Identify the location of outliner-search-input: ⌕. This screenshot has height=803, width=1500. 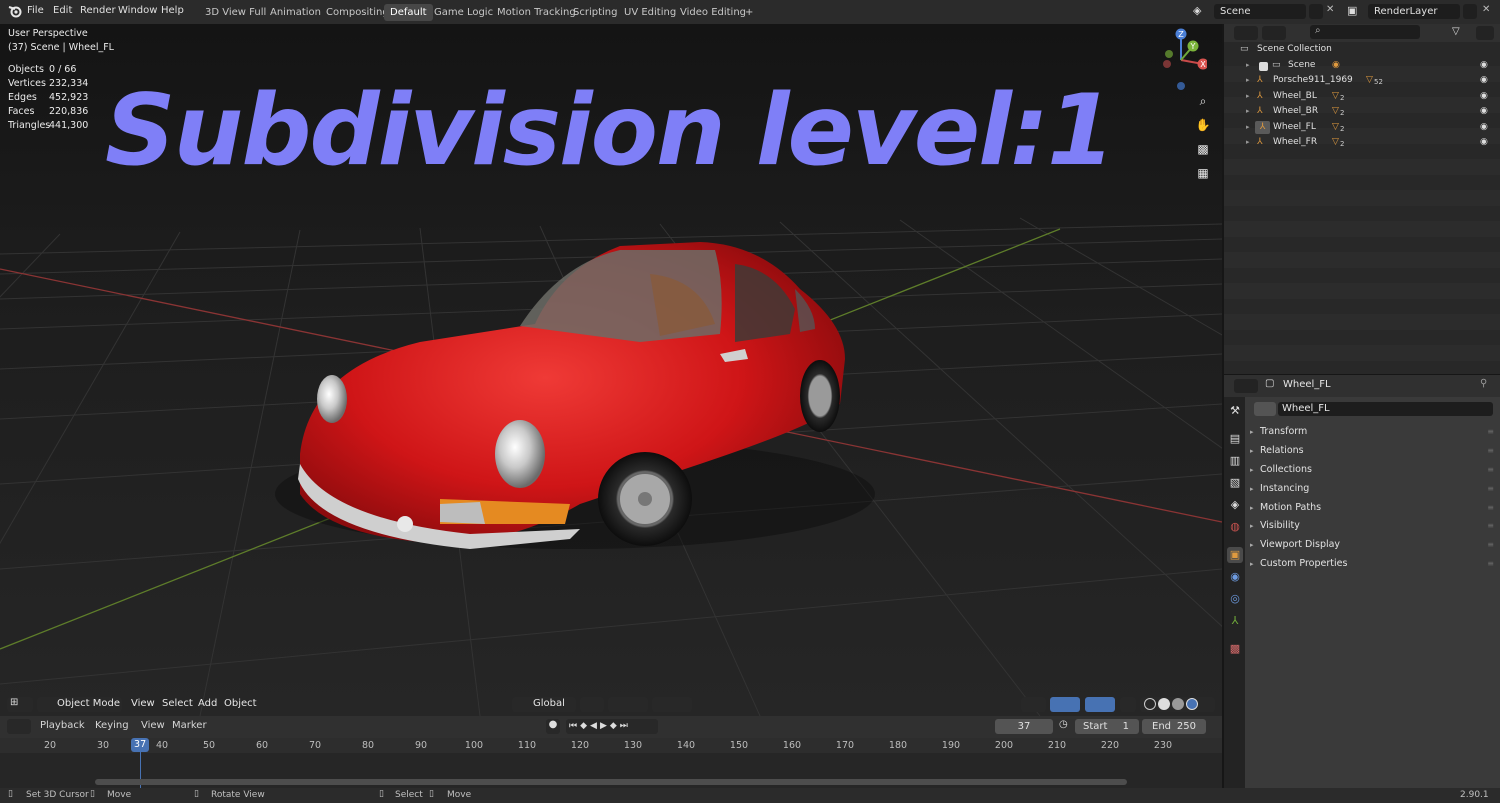
(1365, 32).